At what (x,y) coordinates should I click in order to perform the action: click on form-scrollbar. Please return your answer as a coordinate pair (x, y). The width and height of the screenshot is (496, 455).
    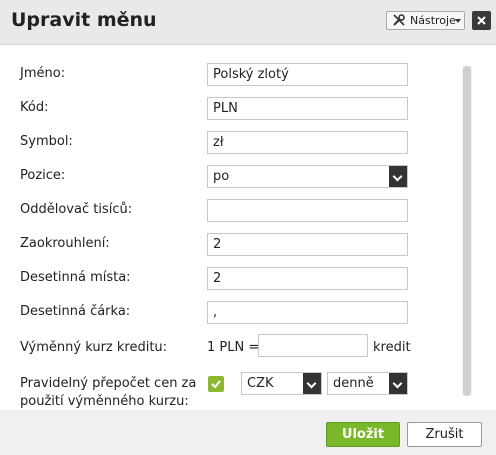
    Looking at the image, I should click on (467, 231).